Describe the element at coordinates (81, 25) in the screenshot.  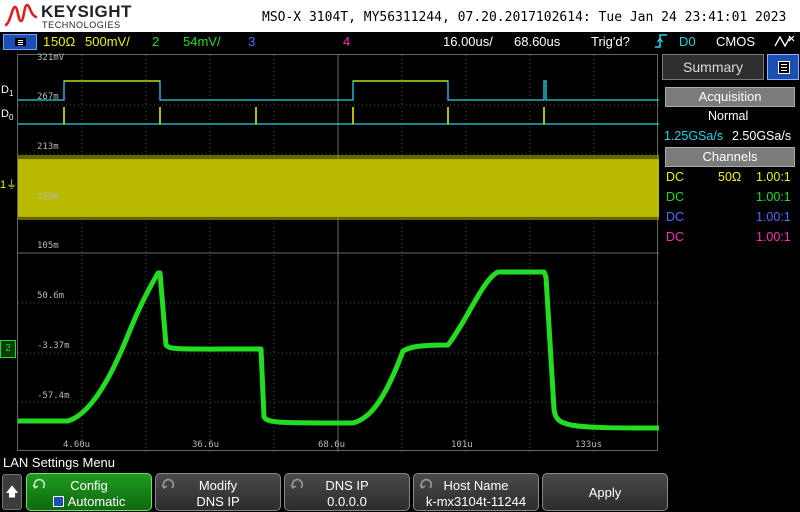
I see `brand-subtitle: TECHNOLOGIES` at that location.